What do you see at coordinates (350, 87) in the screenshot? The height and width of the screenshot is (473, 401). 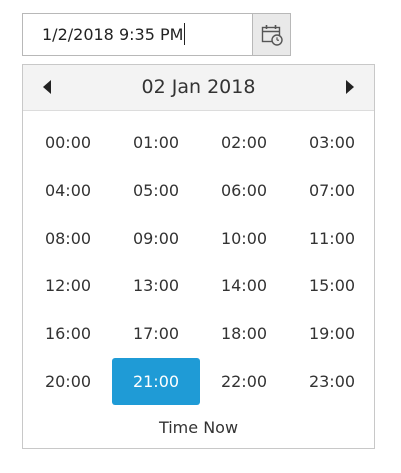 I see `next-day-button` at bounding box center [350, 87].